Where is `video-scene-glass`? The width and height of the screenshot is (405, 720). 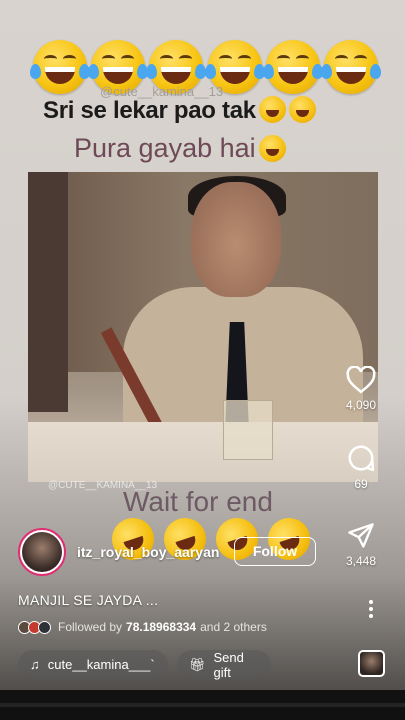 video-scene-glass is located at coordinates (248, 430).